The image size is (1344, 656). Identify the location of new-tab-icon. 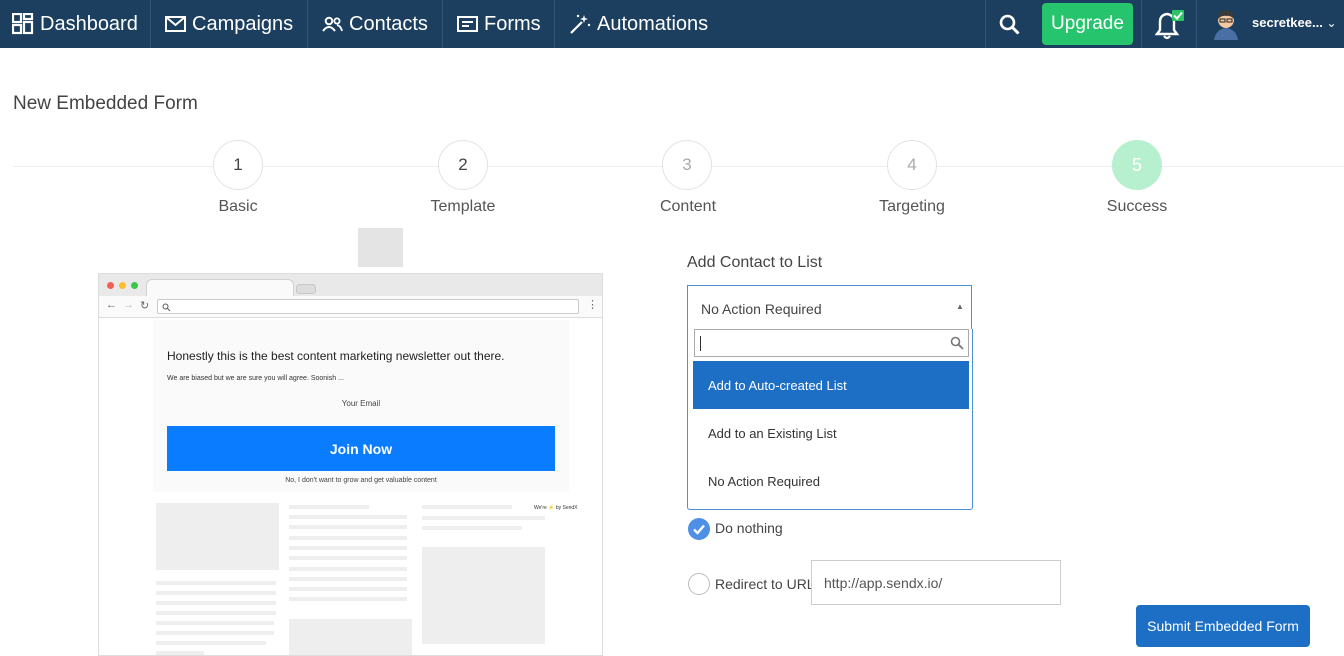
(306, 289).